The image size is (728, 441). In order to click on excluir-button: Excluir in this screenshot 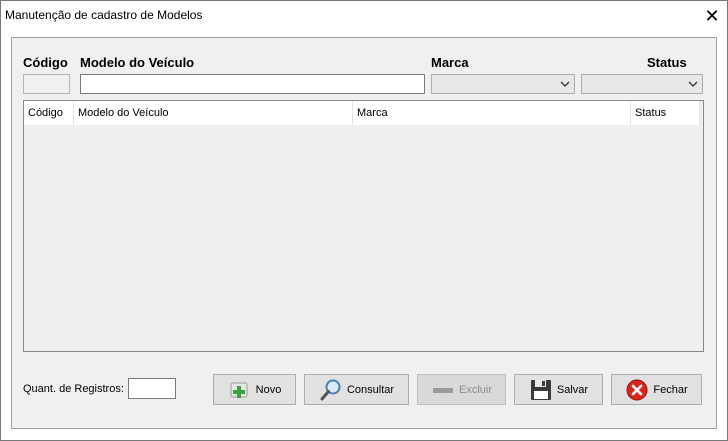, I will do `click(461, 389)`.